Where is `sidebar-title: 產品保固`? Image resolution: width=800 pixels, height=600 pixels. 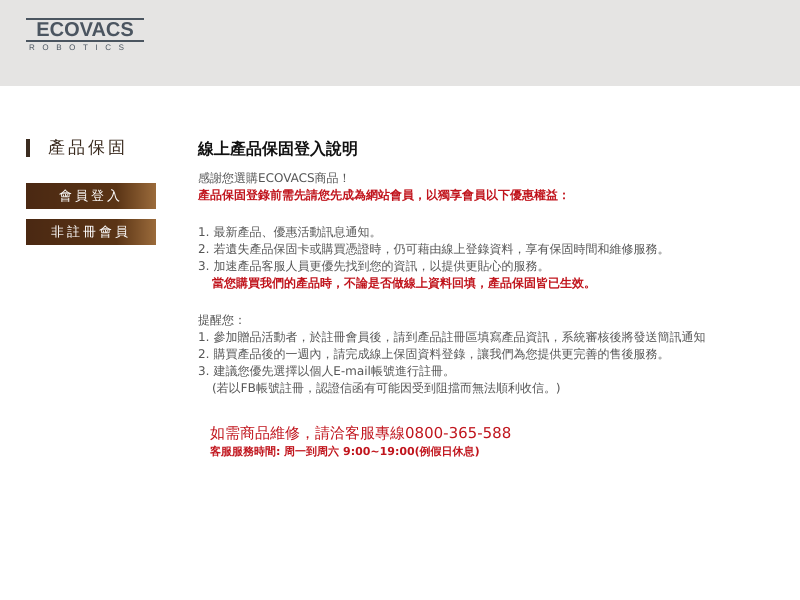
sidebar-title: 產品保固 is located at coordinates (91, 148).